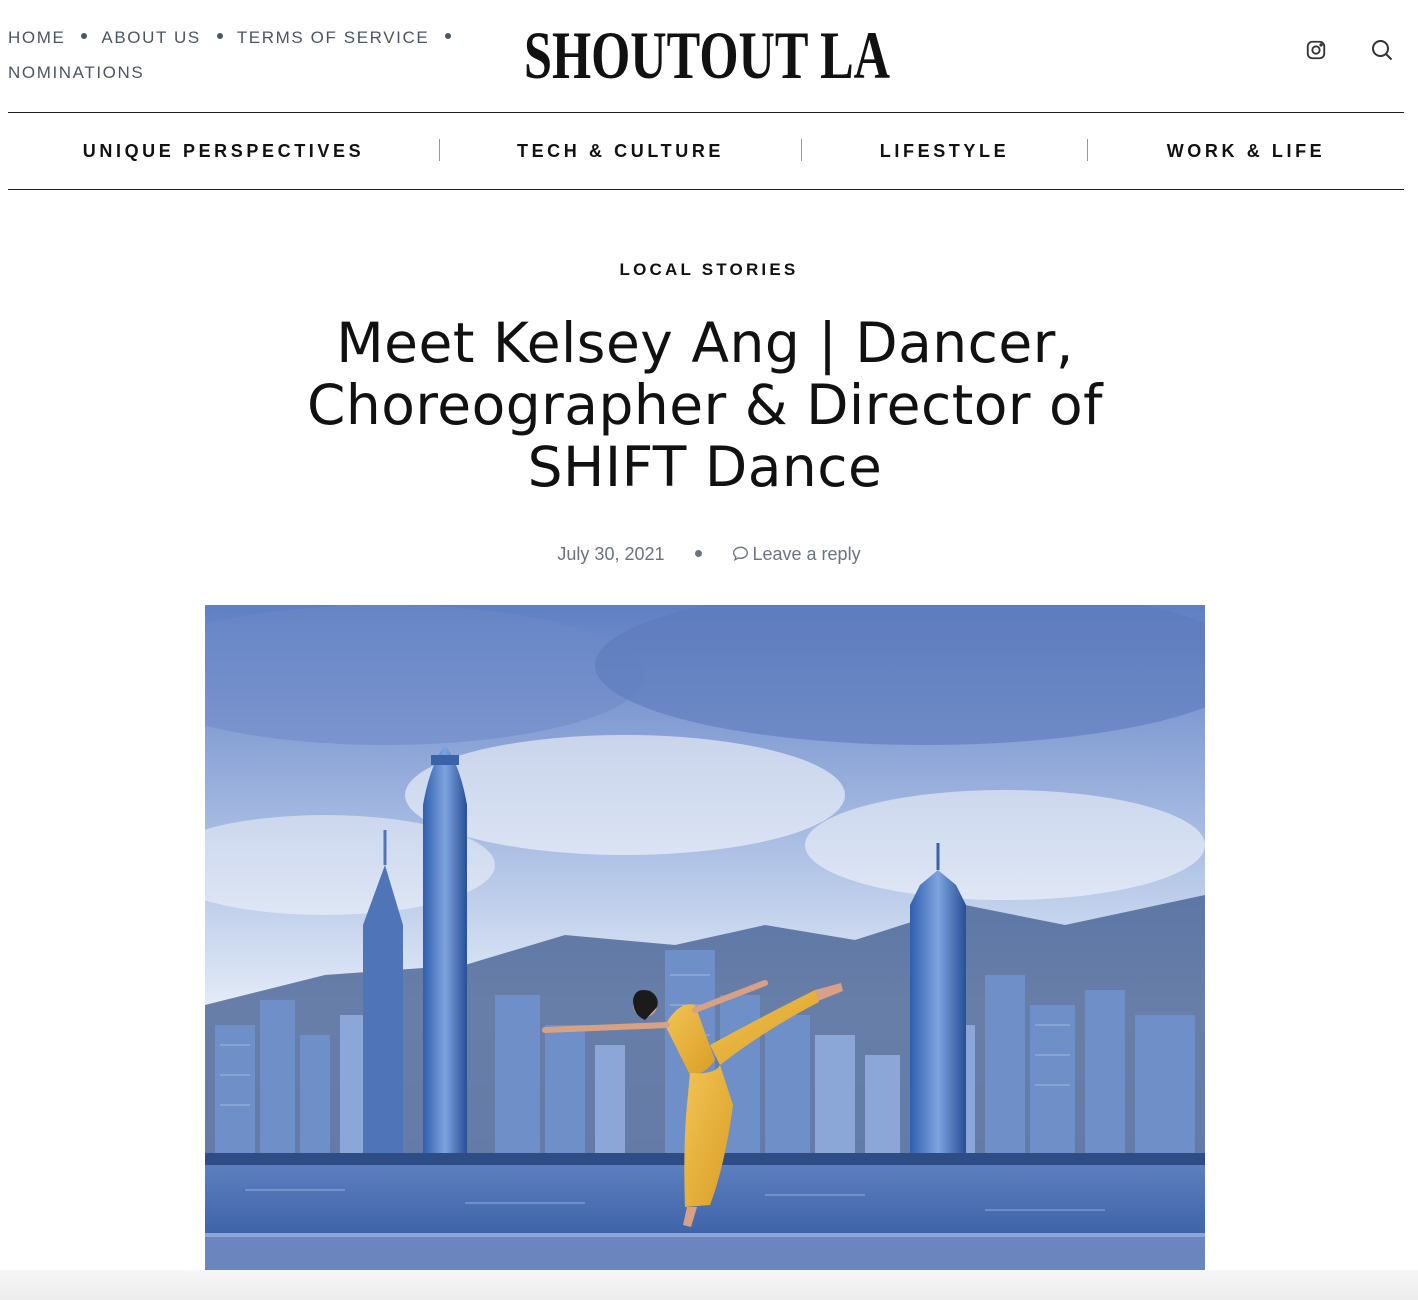  Describe the element at coordinates (806, 554) in the screenshot. I see `leave-reply-label: Leave a reply` at that location.